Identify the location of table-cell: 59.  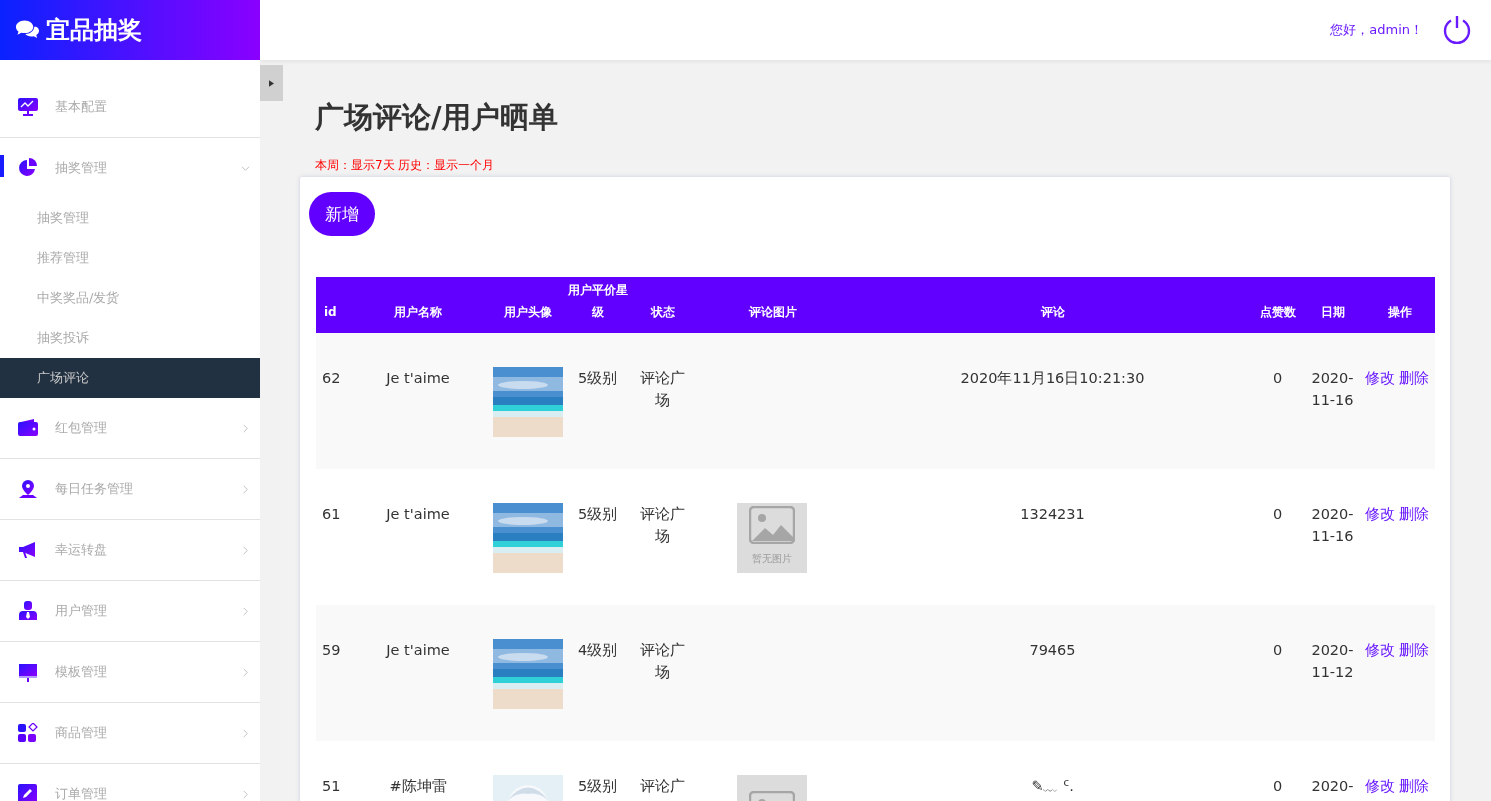
(331, 650).